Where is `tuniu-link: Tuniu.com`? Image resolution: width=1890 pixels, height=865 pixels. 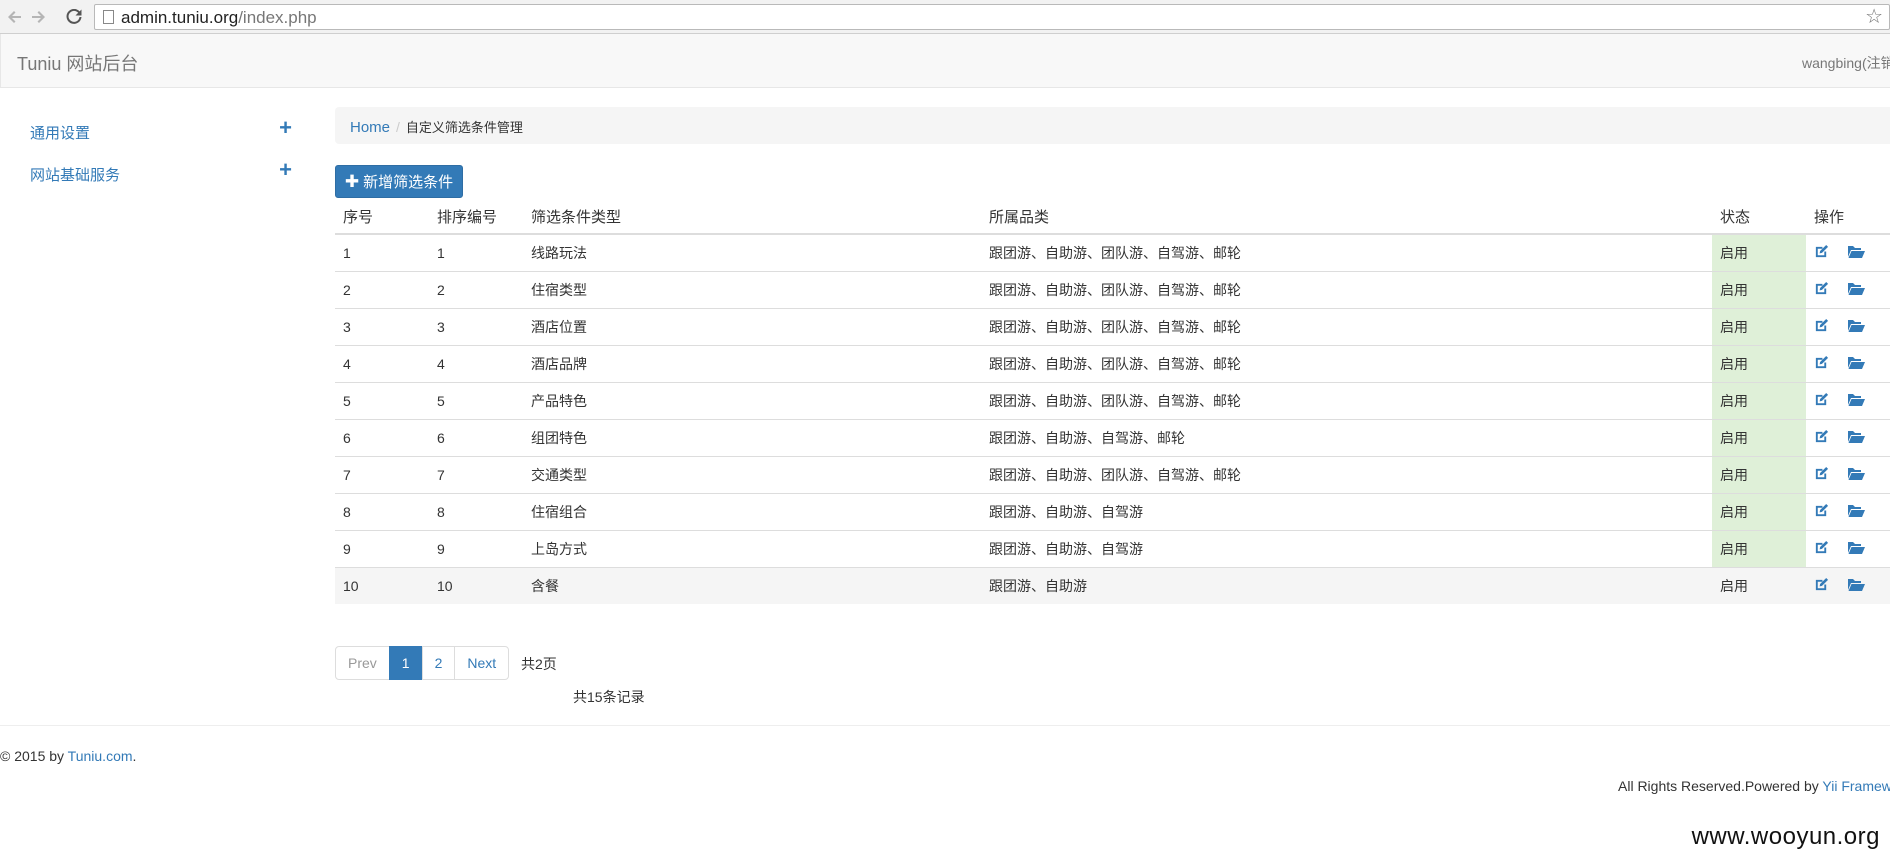 tuniu-link: Tuniu.com is located at coordinates (100, 756).